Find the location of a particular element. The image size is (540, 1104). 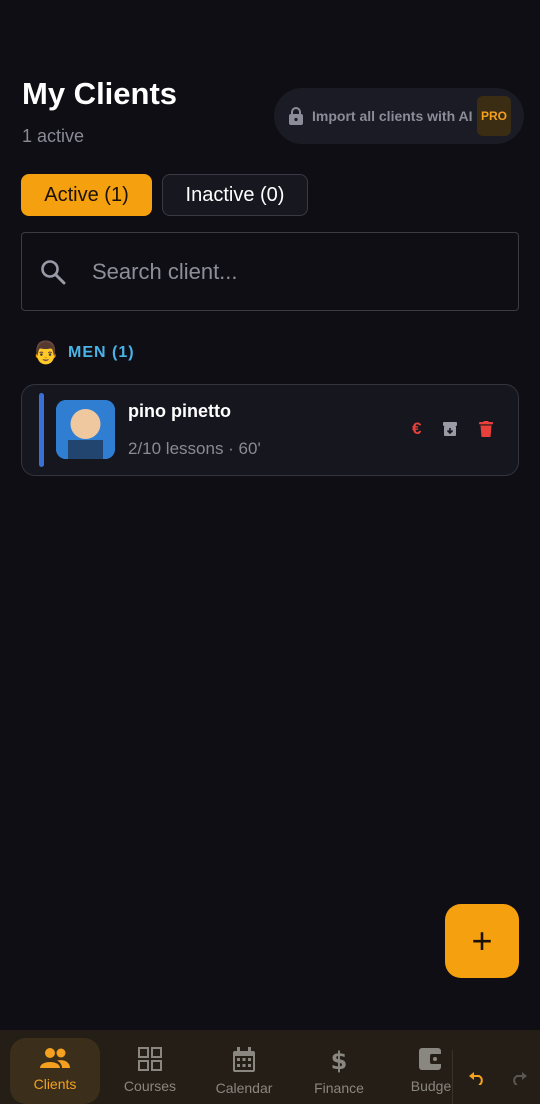

card-accent-bar is located at coordinates (41, 430).